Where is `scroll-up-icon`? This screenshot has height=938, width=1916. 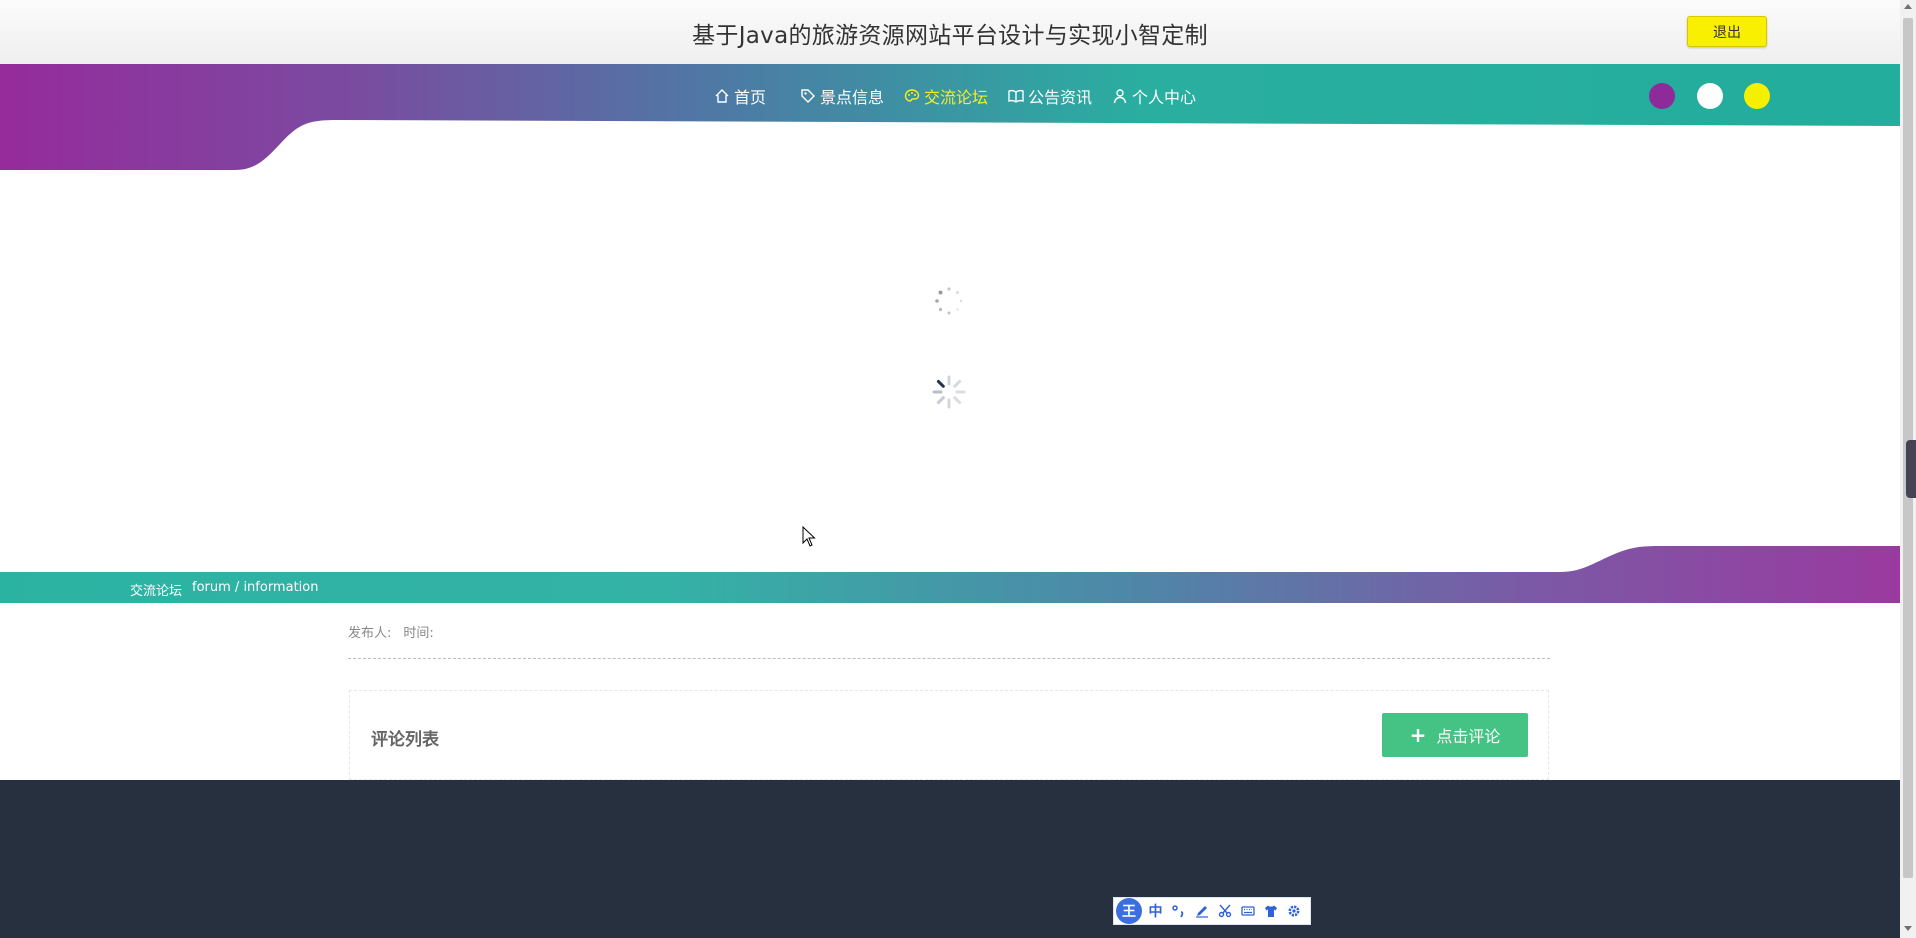 scroll-up-icon is located at coordinates (1908, 6).